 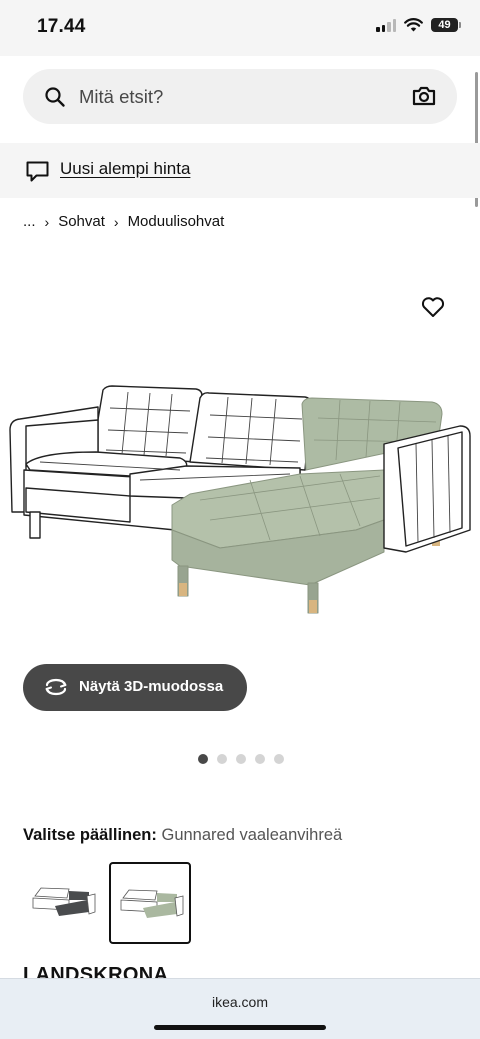 I want to click on heart-icon, so click(x=433, y=307).